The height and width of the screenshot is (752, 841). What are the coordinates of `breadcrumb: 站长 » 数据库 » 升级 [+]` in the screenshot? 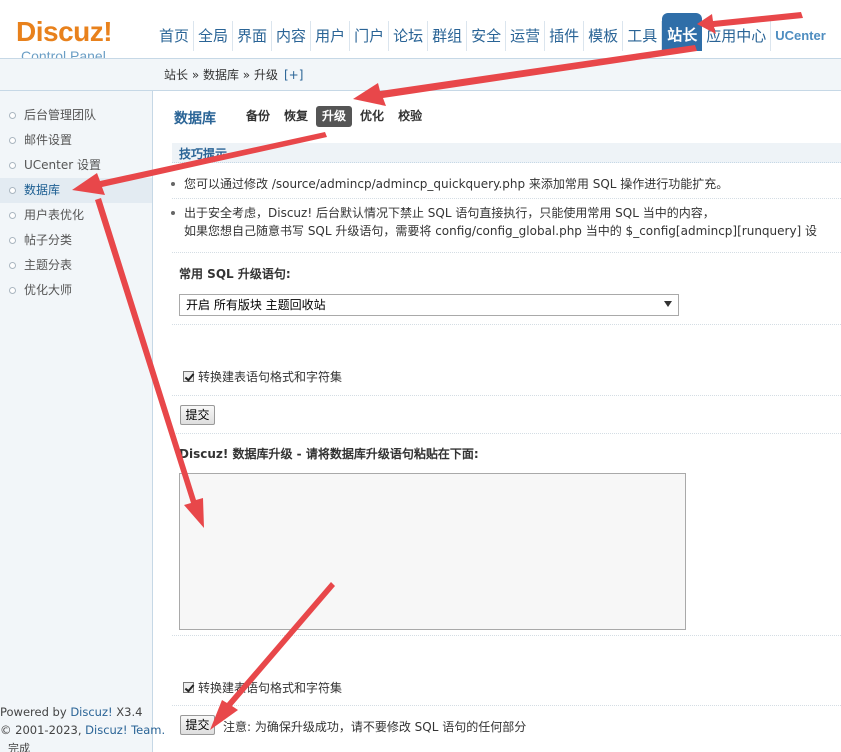 It's located at (233, 75).